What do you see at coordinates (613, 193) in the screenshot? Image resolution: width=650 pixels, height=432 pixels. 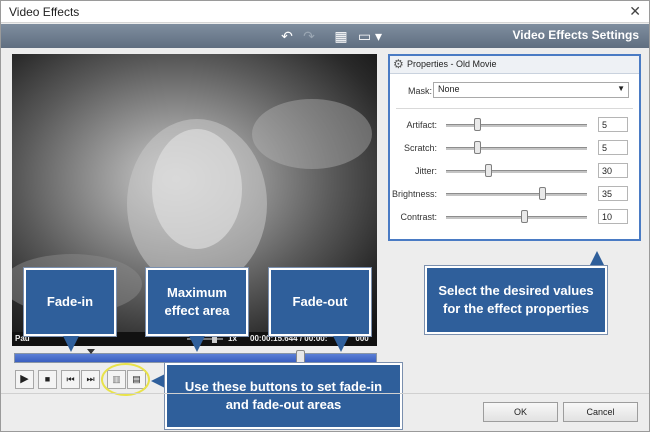 I see `property-value-input: 35` at bounding box center [613, 193].